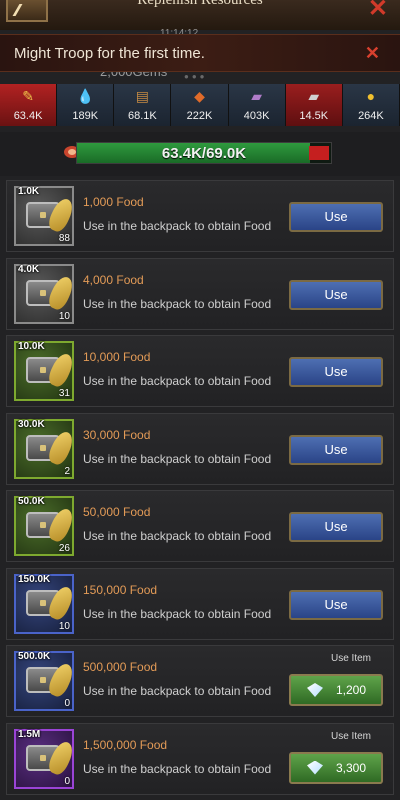  I want to click on tab-value: 189K, so click(85, 116).